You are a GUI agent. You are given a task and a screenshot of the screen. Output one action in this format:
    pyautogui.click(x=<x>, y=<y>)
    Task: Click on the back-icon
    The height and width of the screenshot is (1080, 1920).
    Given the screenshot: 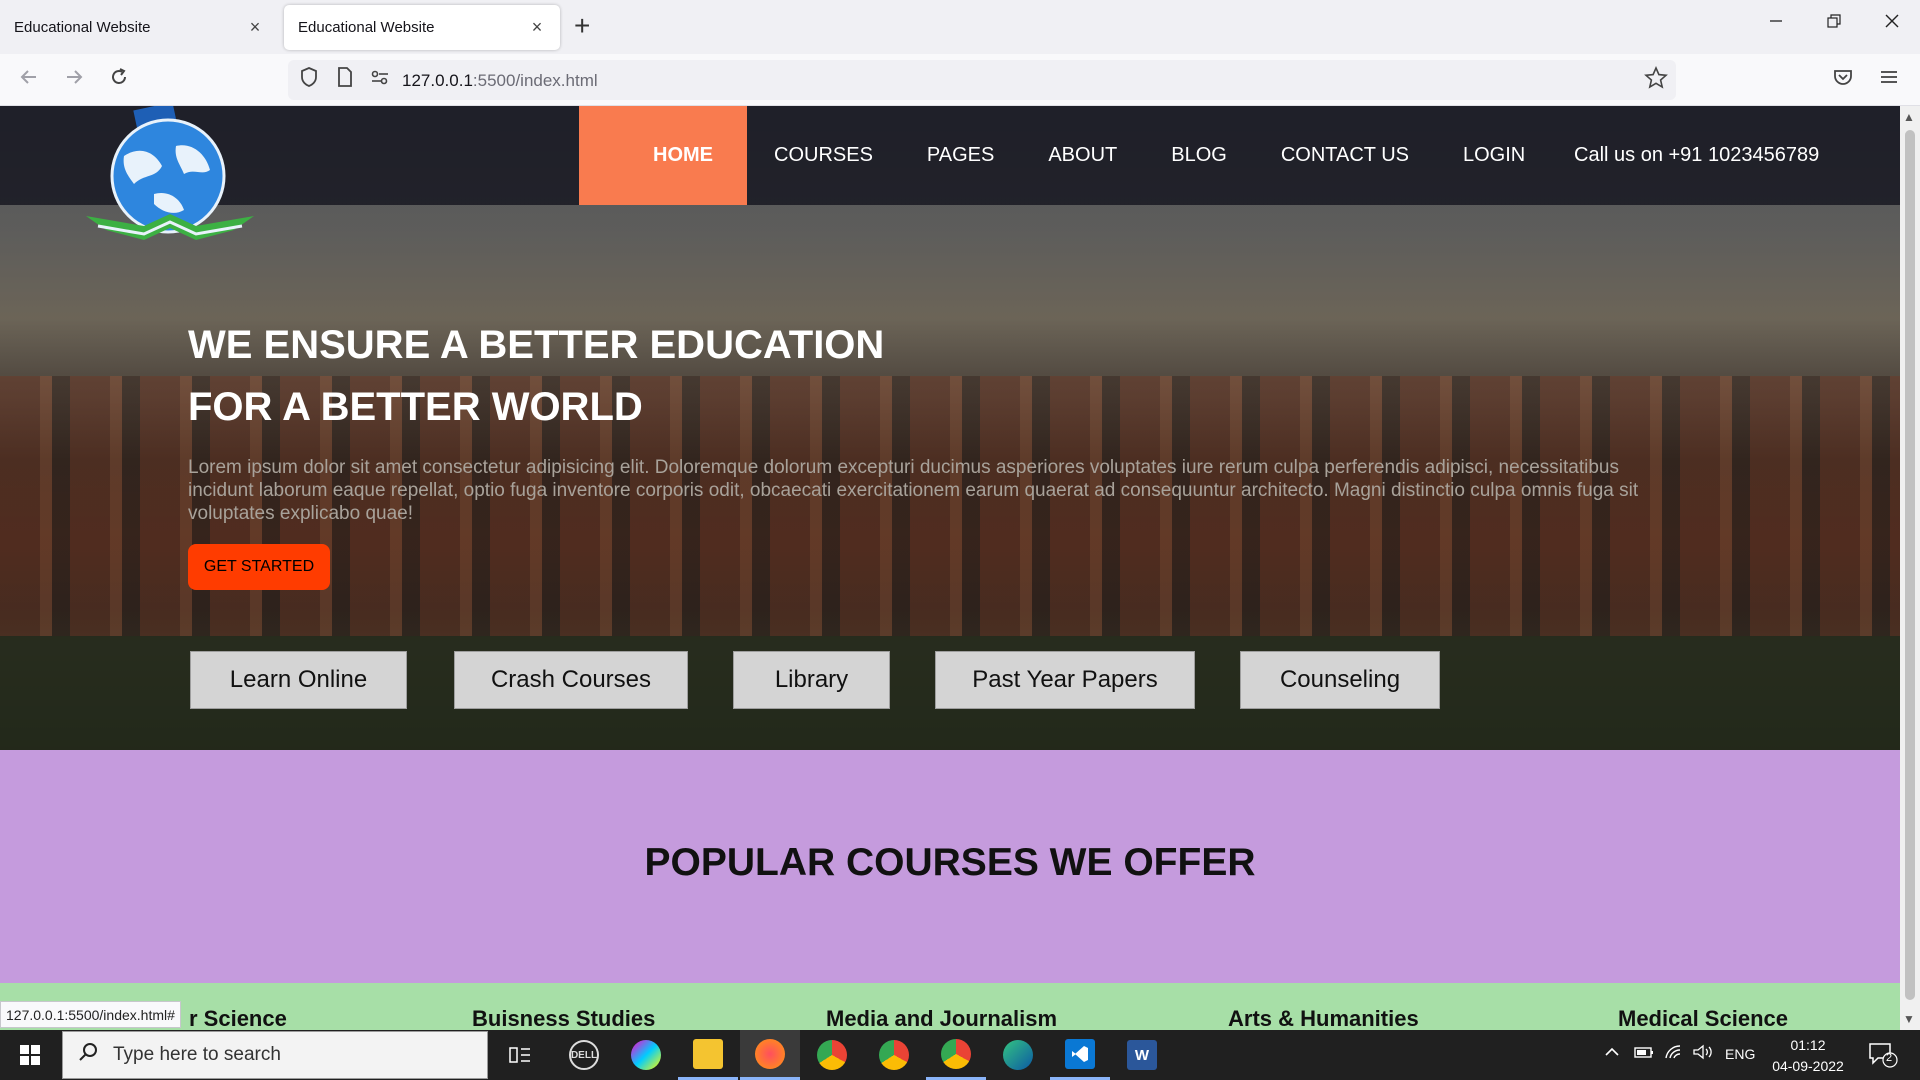 What is the action you would take?
    pyautogui.click(x=29, y=80)
    